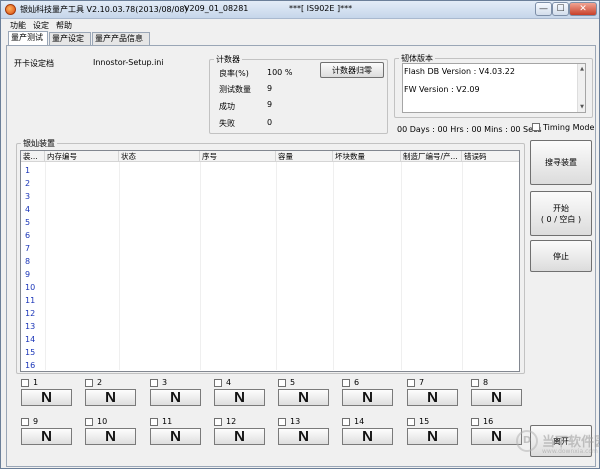 The image size is (600, 469). Describe the element at coordinates (475, 383) in the screenshot. I see `port-8-checkbox` at that location.